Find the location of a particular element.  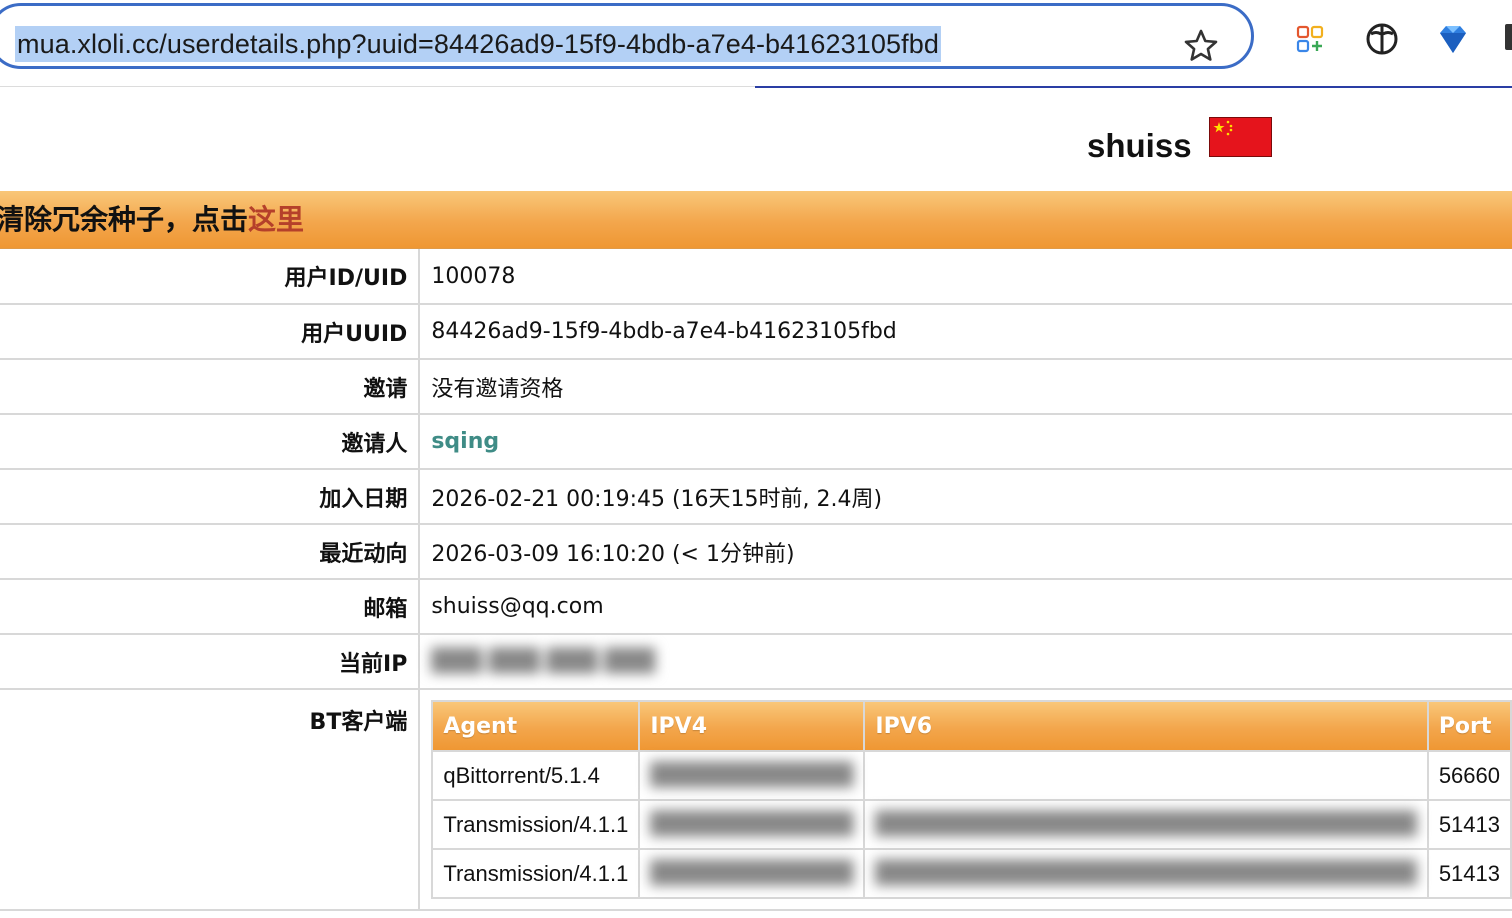

notice-link: 这里 is located at coordinates (276, 219).